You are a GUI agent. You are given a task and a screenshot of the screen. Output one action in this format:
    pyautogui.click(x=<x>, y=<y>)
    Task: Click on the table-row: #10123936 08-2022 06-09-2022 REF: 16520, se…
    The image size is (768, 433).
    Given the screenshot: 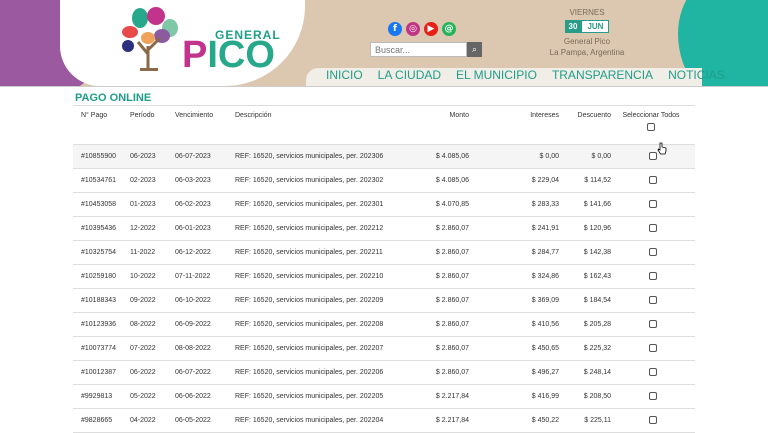 What is the action you would take?
    pyautogui.click(x=384, y=324)
    